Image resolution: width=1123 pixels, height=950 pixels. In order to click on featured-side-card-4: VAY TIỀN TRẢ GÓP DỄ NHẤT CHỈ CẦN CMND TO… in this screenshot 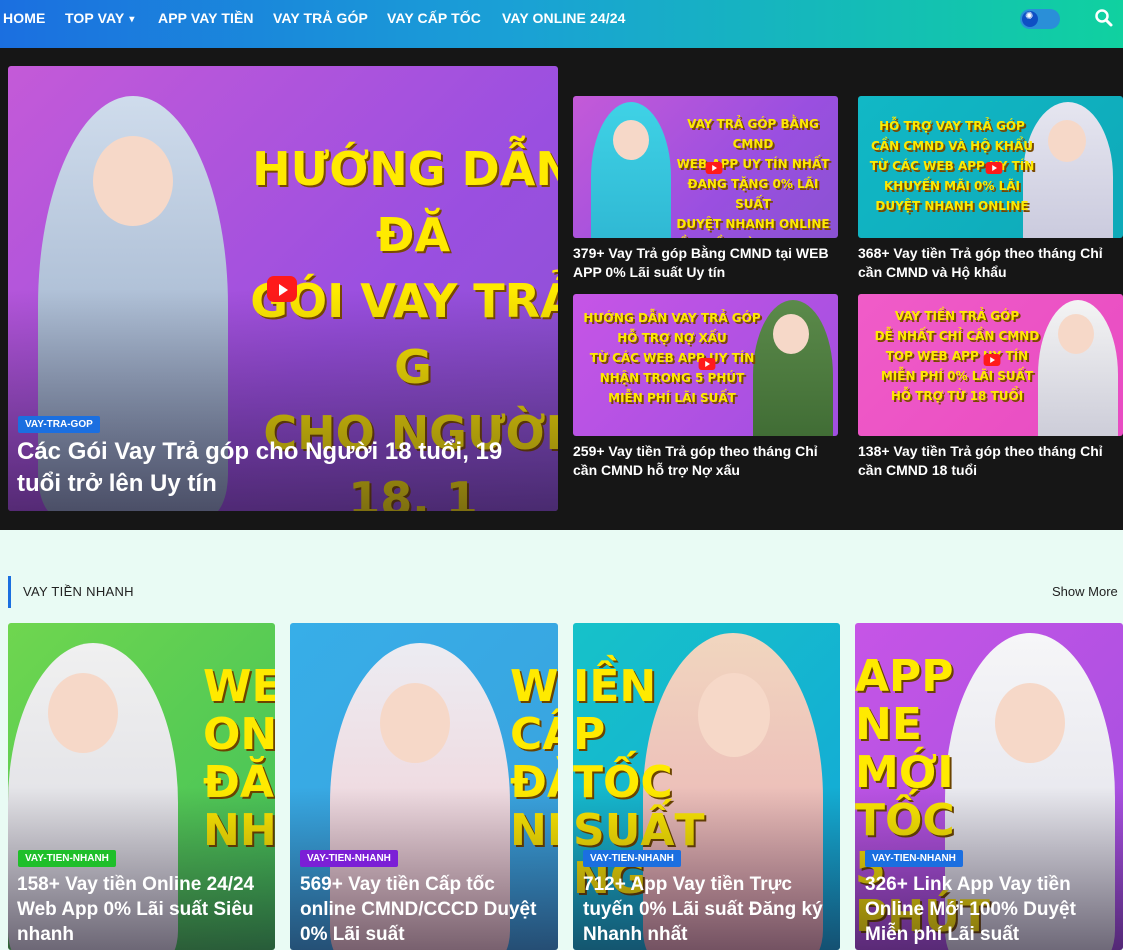, I will do `click(990, 365)`.